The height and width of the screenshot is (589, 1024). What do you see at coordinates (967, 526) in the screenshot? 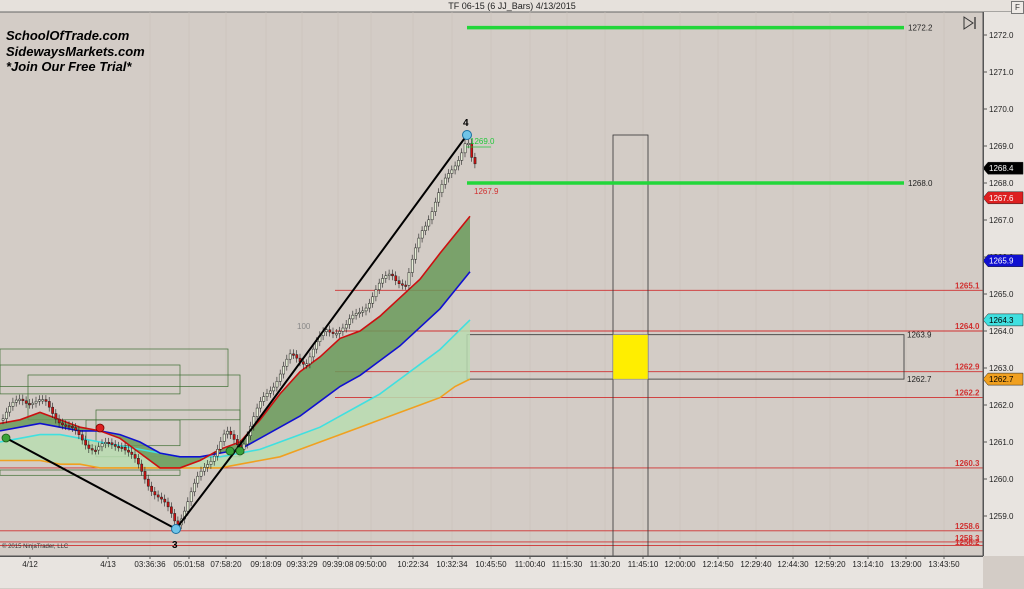
I see `red-level-label: 1258.6` at bounding box center [967, 526].